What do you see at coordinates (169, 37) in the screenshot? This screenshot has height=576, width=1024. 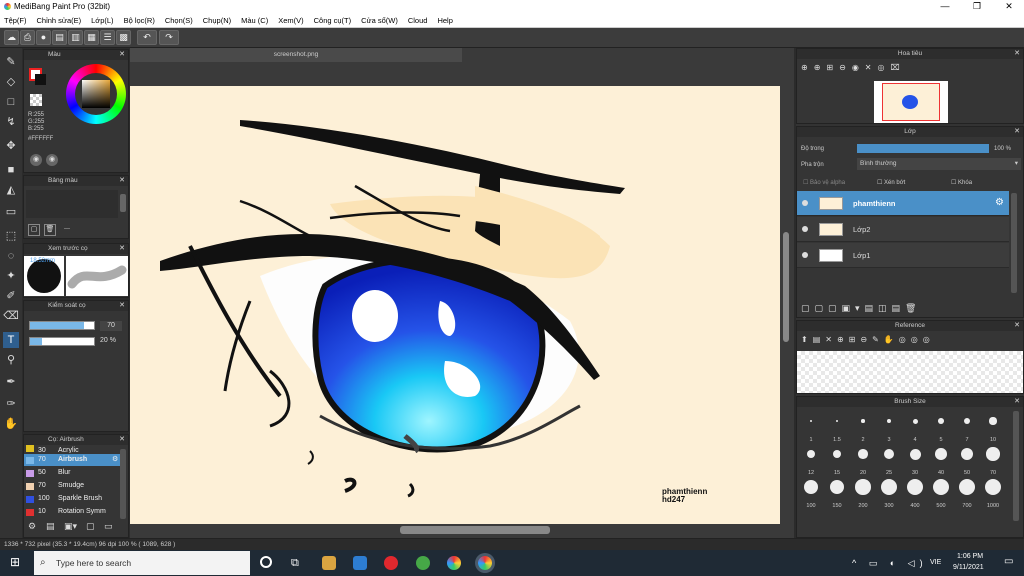 I see `redo-icon: ↷` at bounding box center [169, 37].